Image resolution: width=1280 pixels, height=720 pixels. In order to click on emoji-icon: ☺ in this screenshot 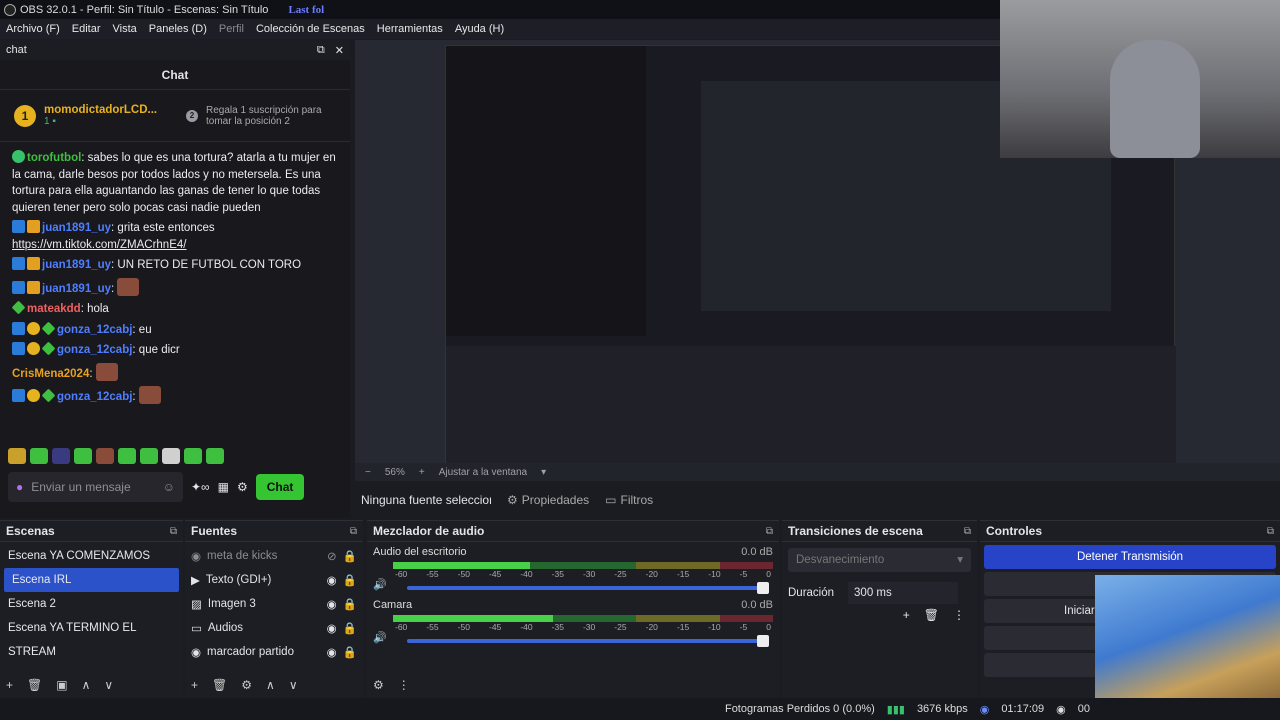, I will do `click(169, 487)`.